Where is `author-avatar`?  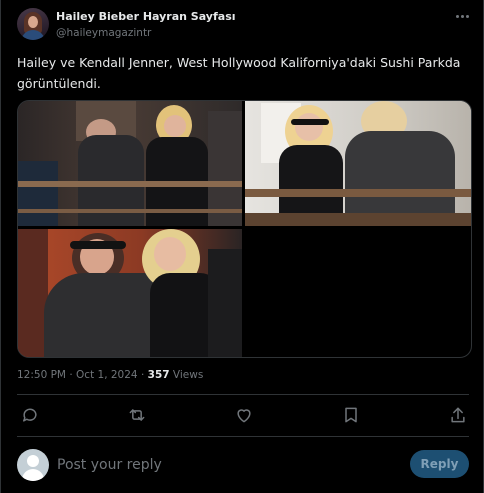
author-avatar is located at coordinates (33, 24).